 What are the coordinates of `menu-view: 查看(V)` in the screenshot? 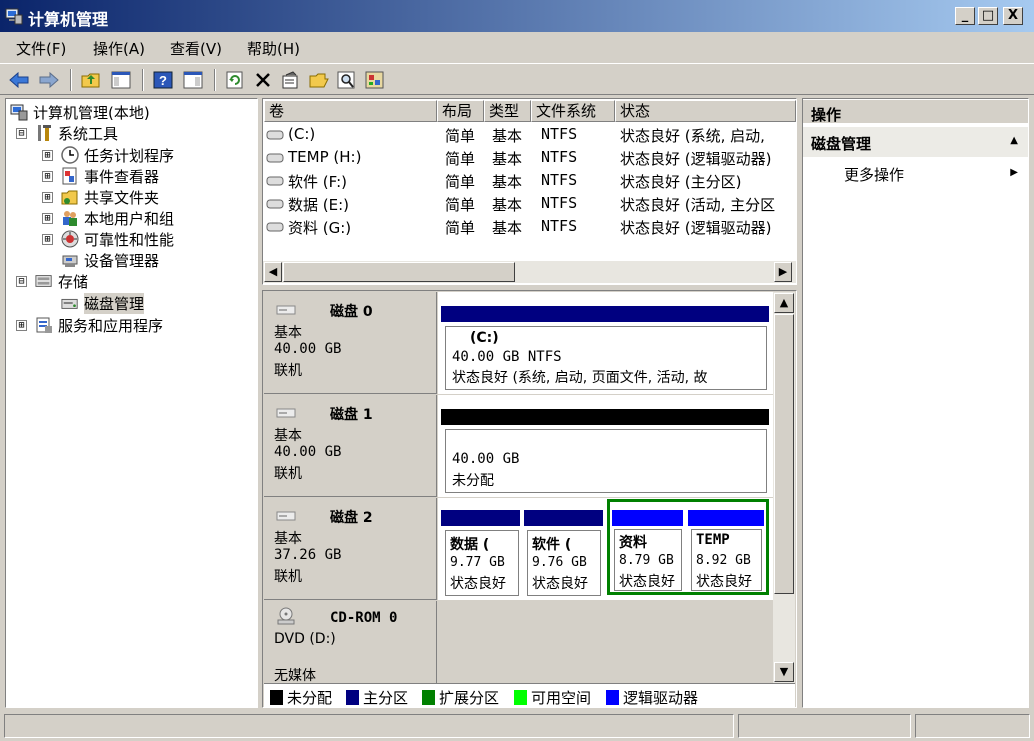 It's located at (196, 48).